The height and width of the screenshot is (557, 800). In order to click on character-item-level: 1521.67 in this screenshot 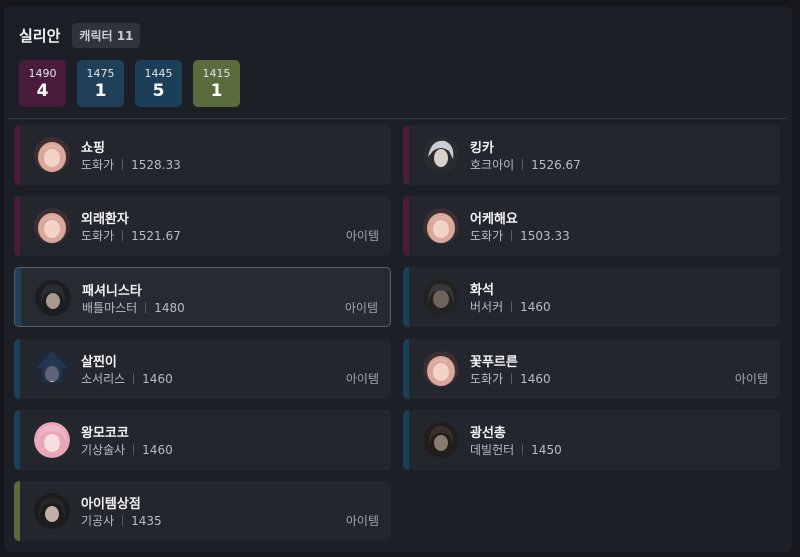, I will do `click(156, 235)`.